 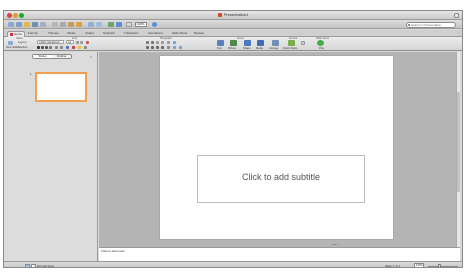 I want to click on picture-icon, so click(x=233, y=43).